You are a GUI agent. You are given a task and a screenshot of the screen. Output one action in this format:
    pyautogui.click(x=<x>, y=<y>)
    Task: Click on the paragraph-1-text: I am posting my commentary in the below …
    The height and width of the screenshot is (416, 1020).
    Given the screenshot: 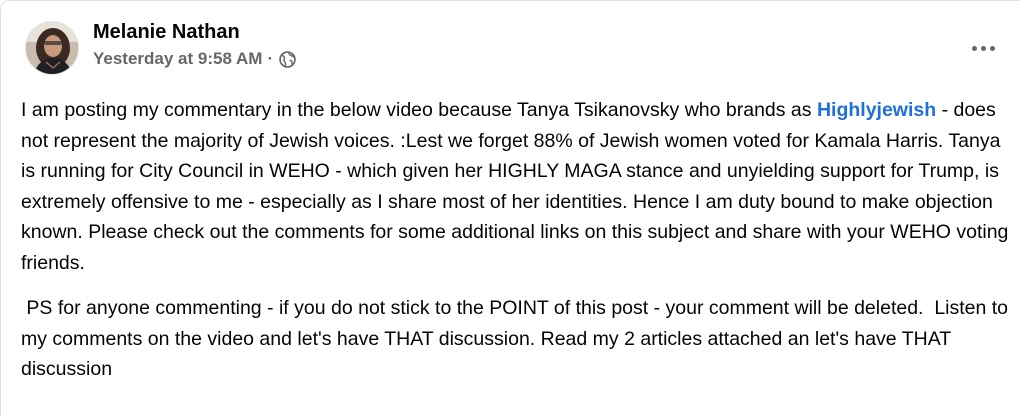 What is the action you would take?
    pyautogui.click(x=416, y=110)
    